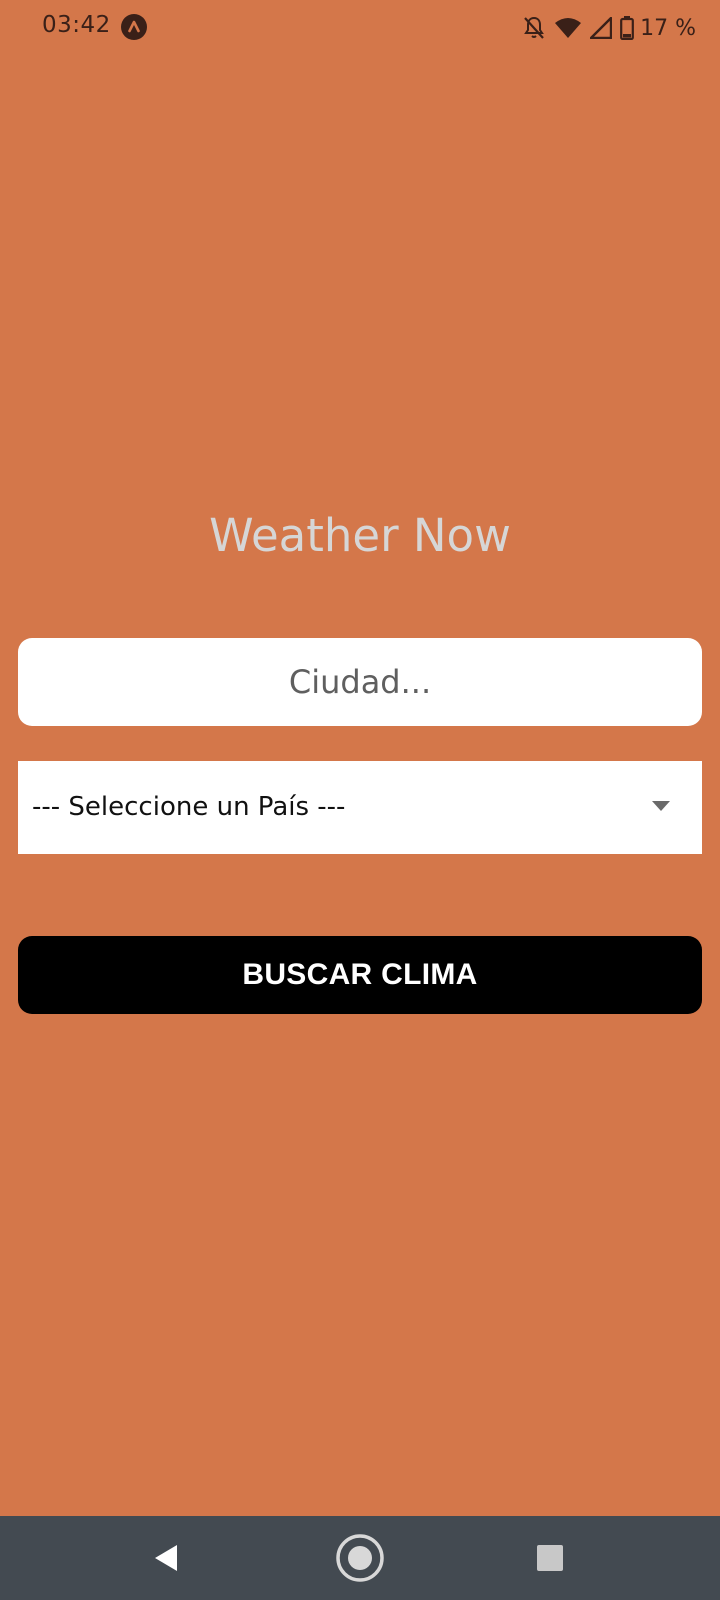 Image resolution: width=720 pixels, height=1600 pixels. I want to click on home-icon, so click(360, 1558).